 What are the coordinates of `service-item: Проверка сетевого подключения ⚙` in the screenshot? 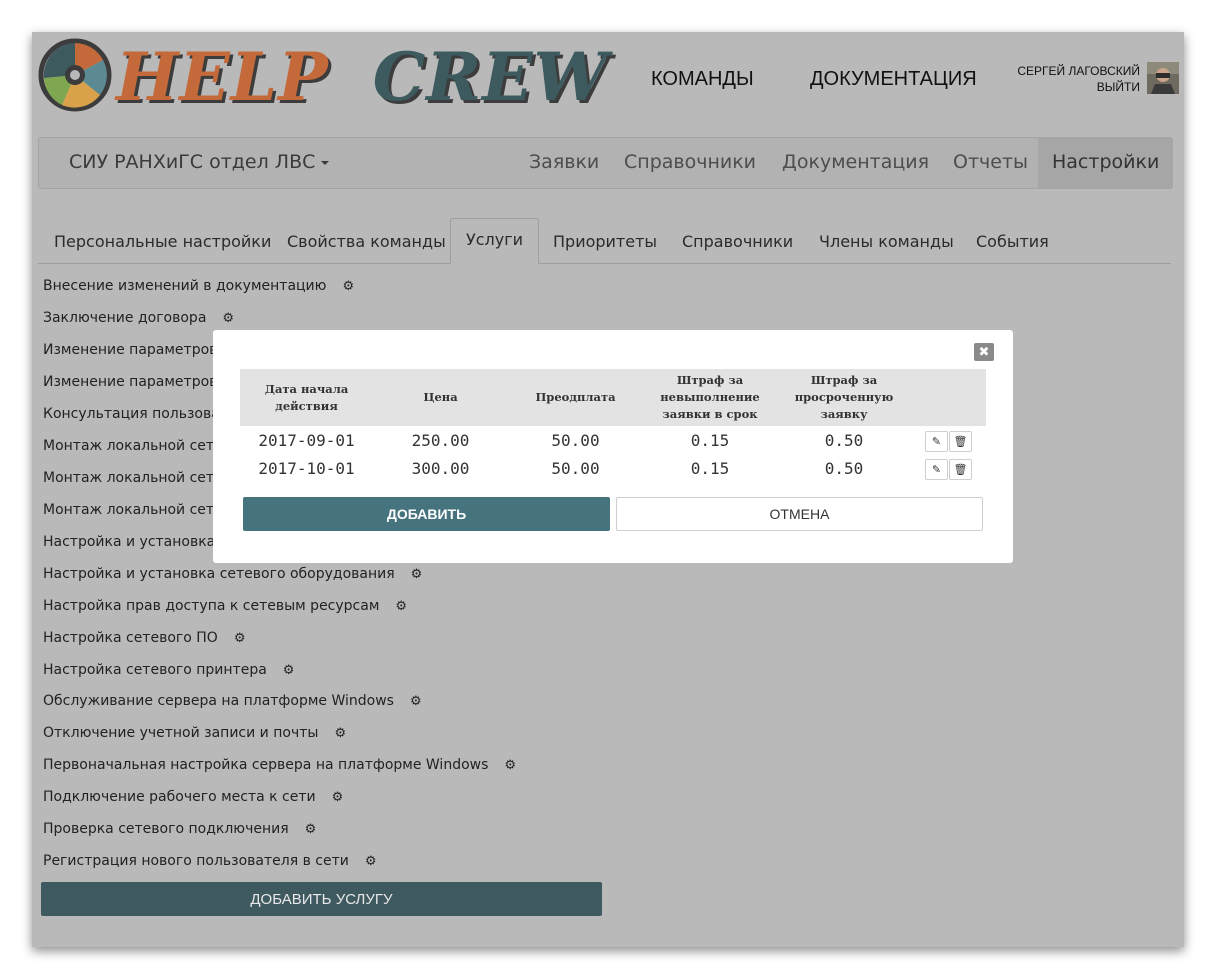 It's located at (179, 829).